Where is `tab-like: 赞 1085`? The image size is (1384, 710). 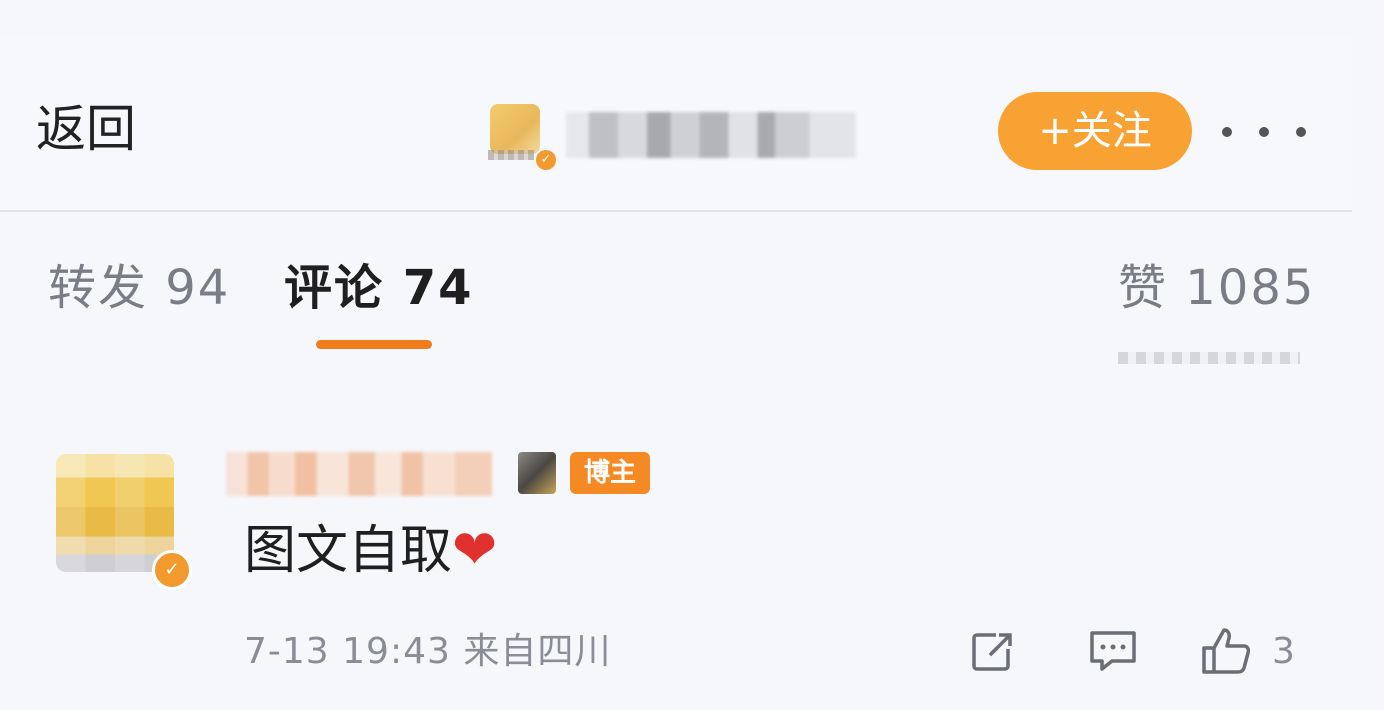 tab-like: 赞 1085 is located at coordinates (1216, 288).